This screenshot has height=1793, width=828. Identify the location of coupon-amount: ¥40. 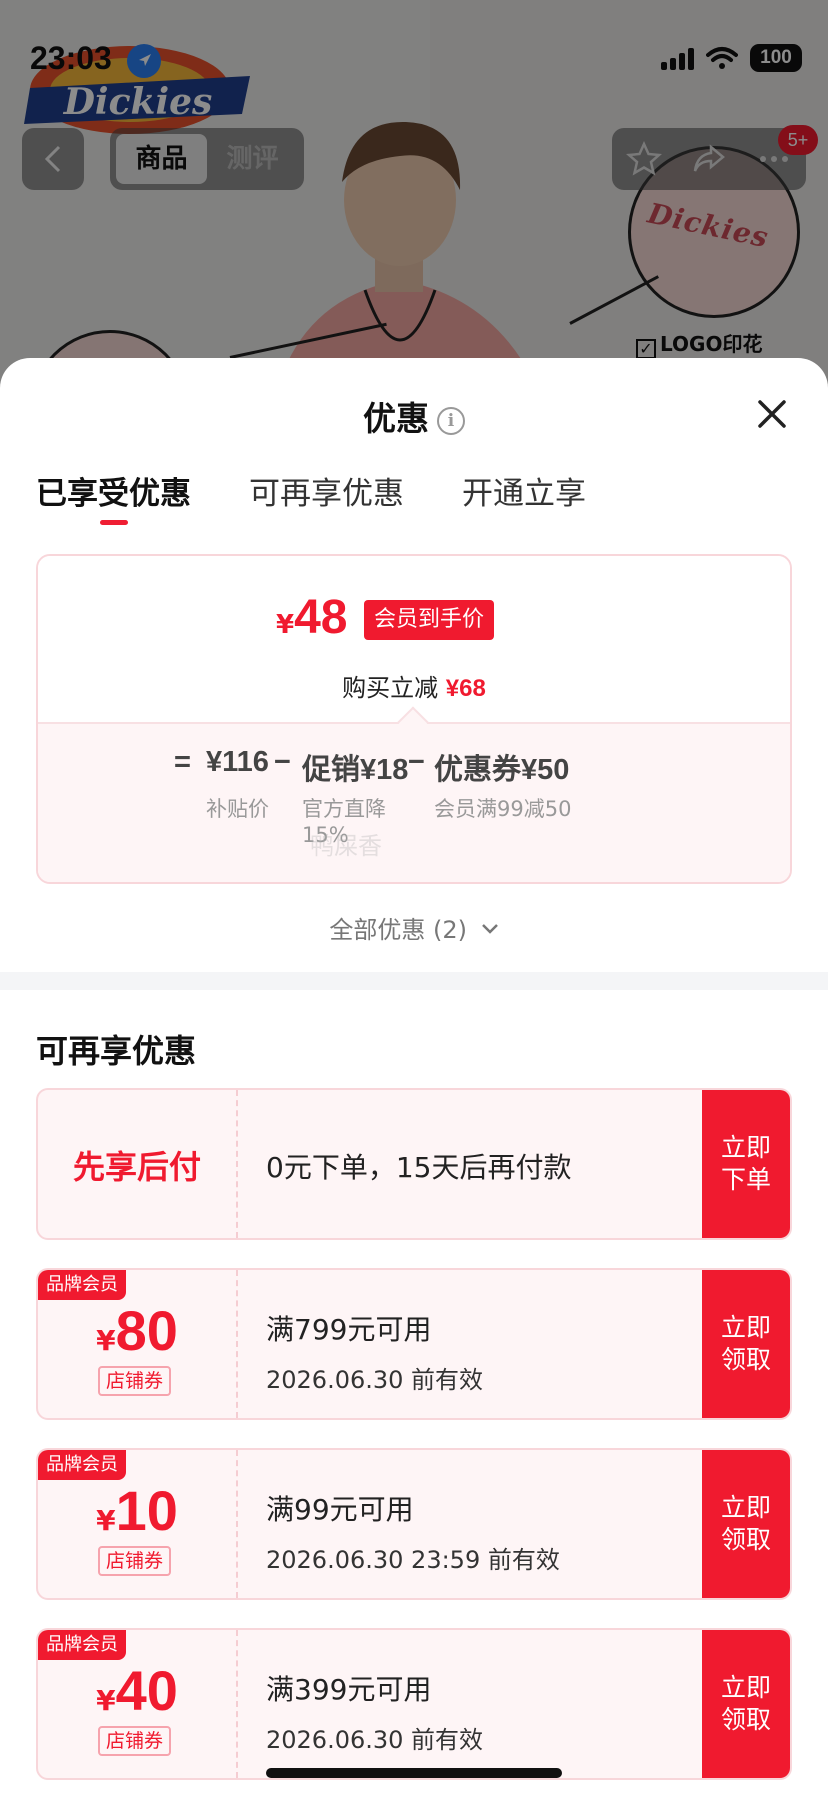
(137, 1690).